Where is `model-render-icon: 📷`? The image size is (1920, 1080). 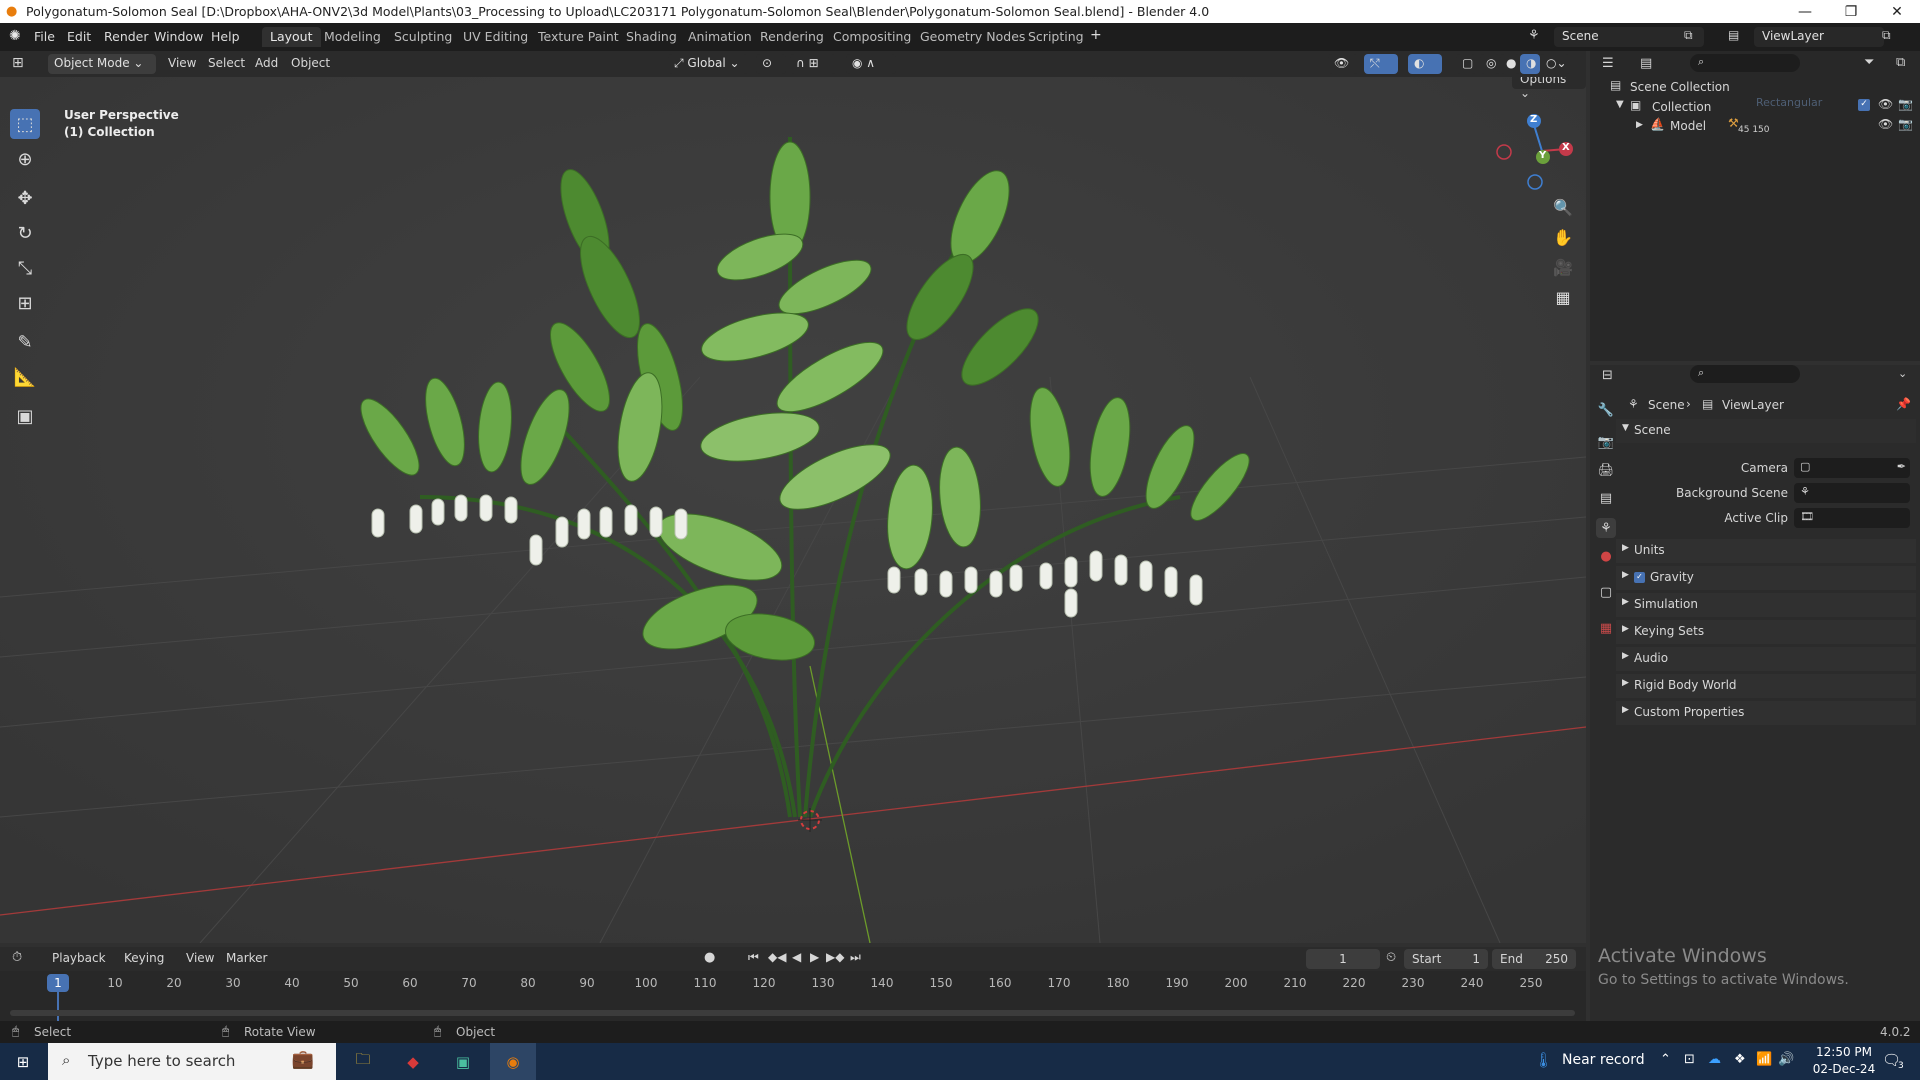
model-render-icon: 📷 is located at coordinates (1905, 124).